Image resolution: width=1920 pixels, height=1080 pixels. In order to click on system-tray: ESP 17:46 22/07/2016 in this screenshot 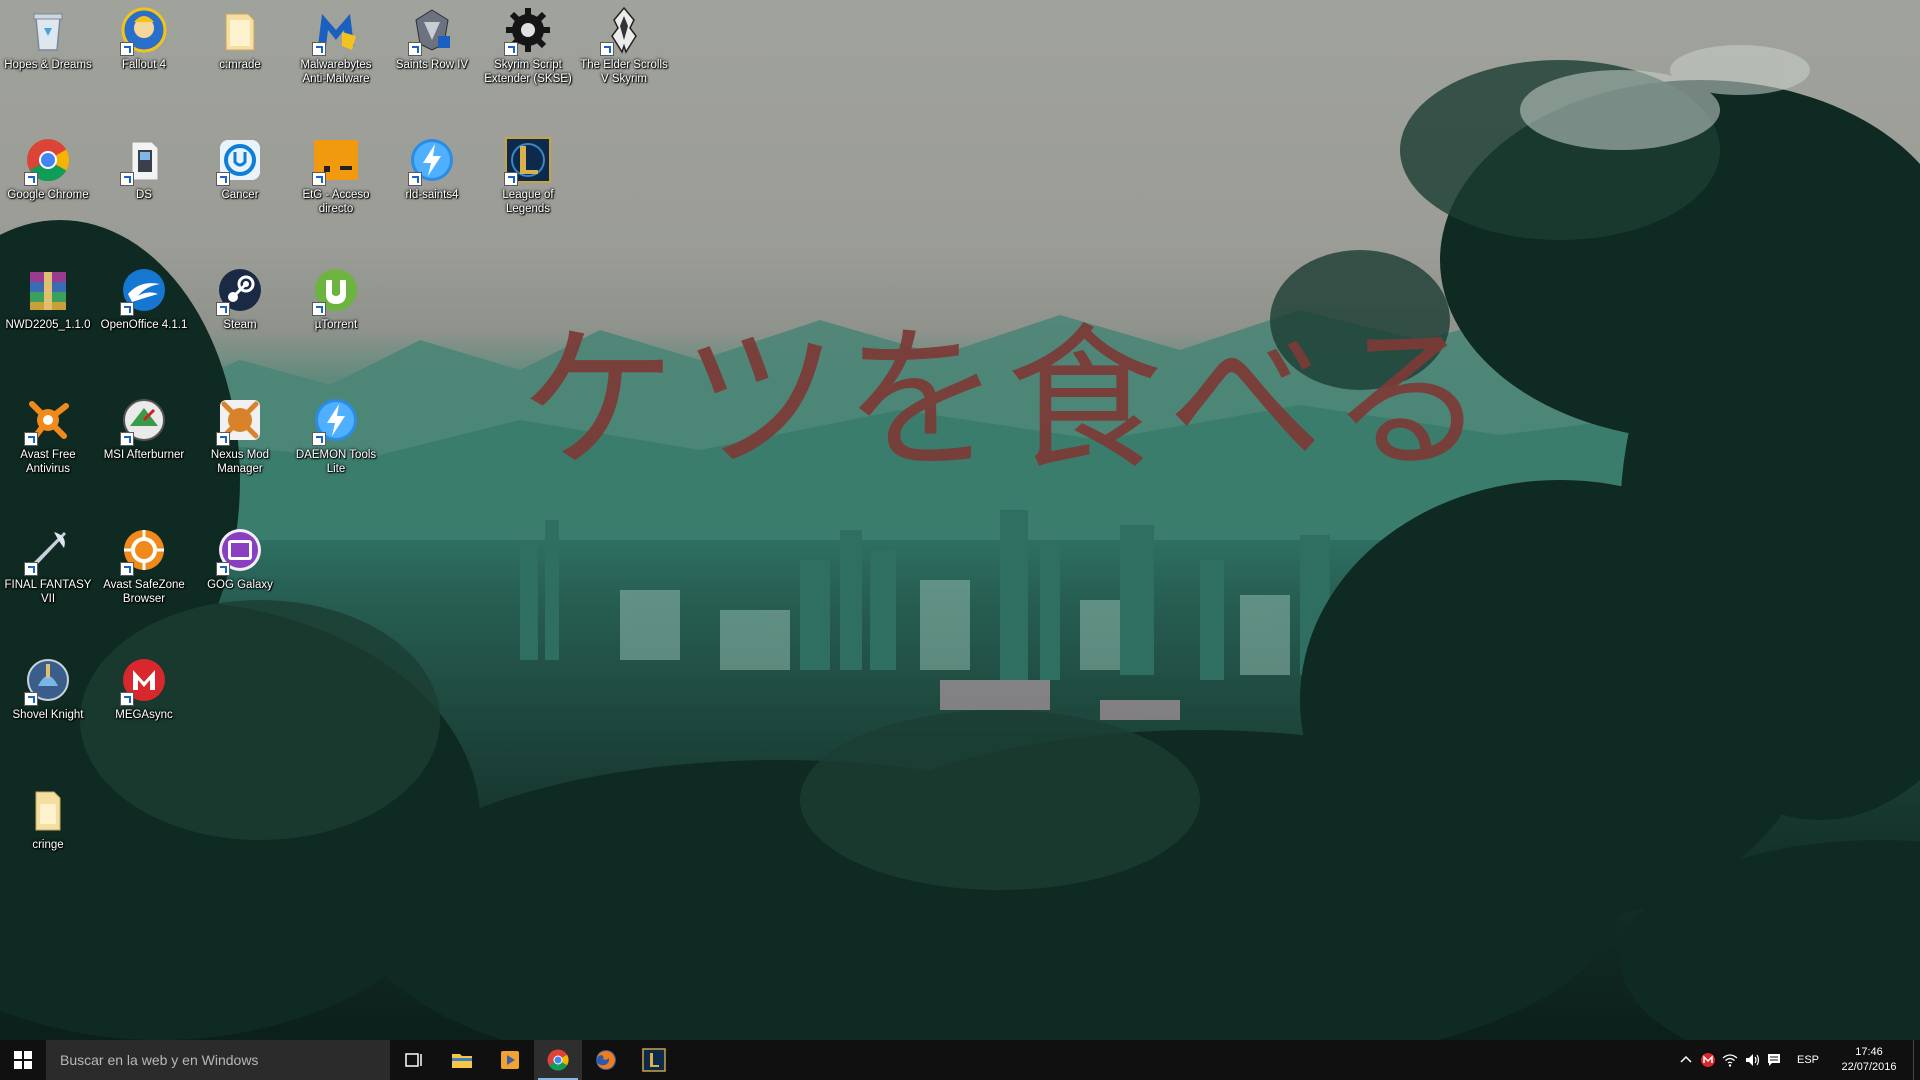, I will do `click(1797, 1060)`.